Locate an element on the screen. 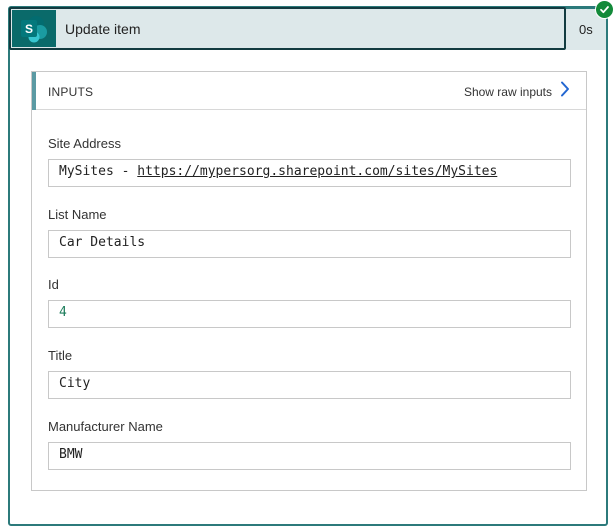 The width and height of the screenshot is (616, 526). inputs-accent-bar is located at coordinates (34, 91).